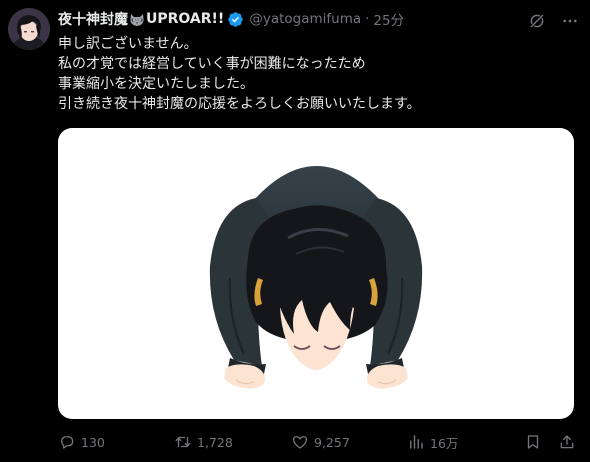 Image resolution: width=590 pixels, height=462 pixels. Describe the element at coordinates (332, 442) in the screenshot. I see `like-count: 9,257` at that location.